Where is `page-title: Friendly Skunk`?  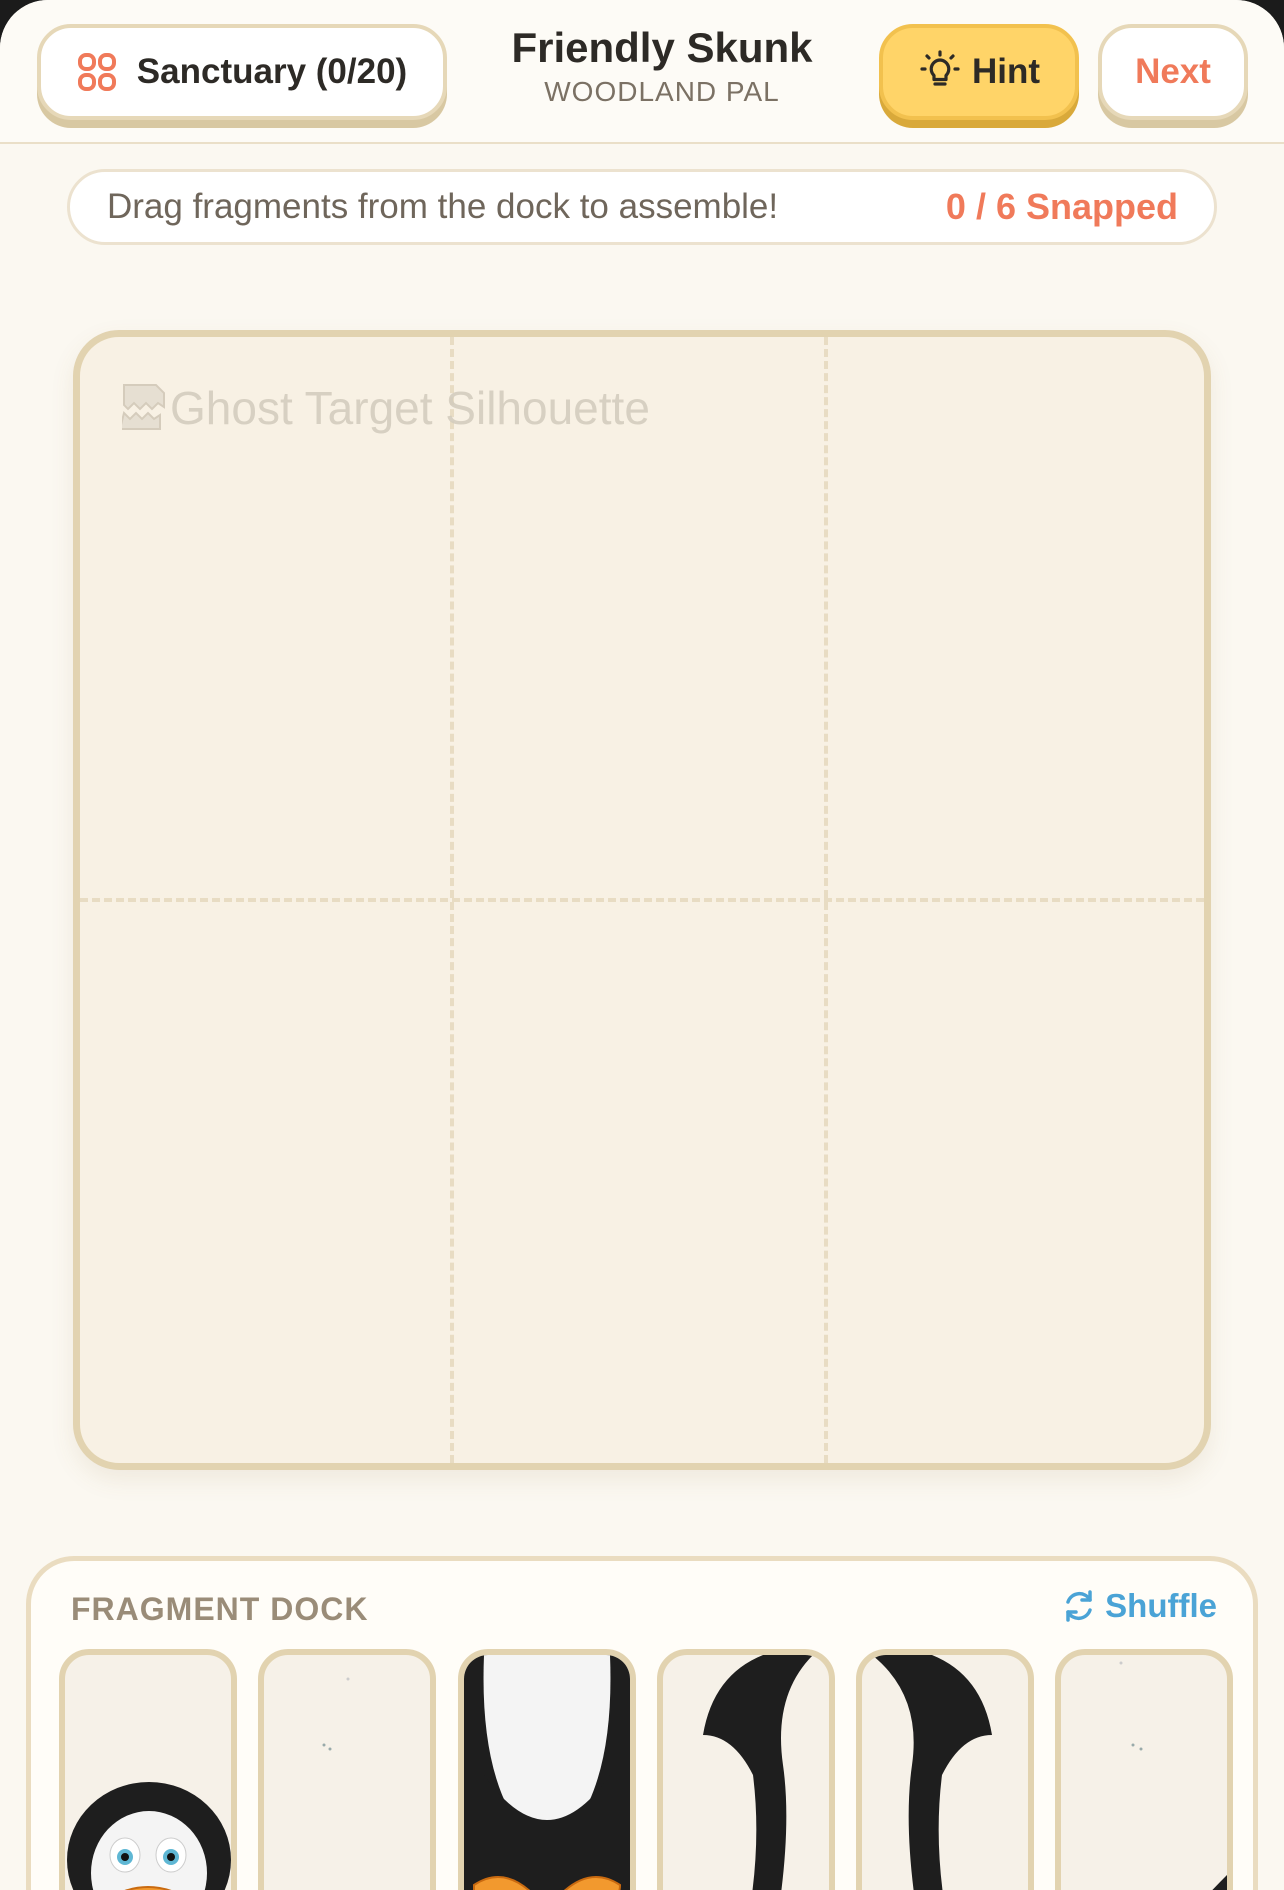
page-title: Friendly Skunk is located at coordinates (662, 47).